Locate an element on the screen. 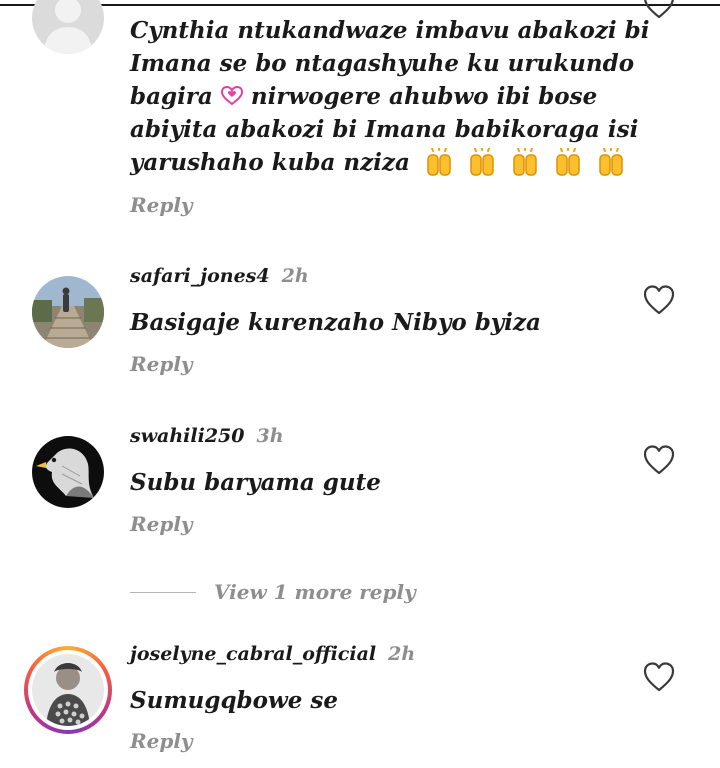  comment-text: Basigaje kurenzaho Nibyo byiza is located at coordinates (335, 322).